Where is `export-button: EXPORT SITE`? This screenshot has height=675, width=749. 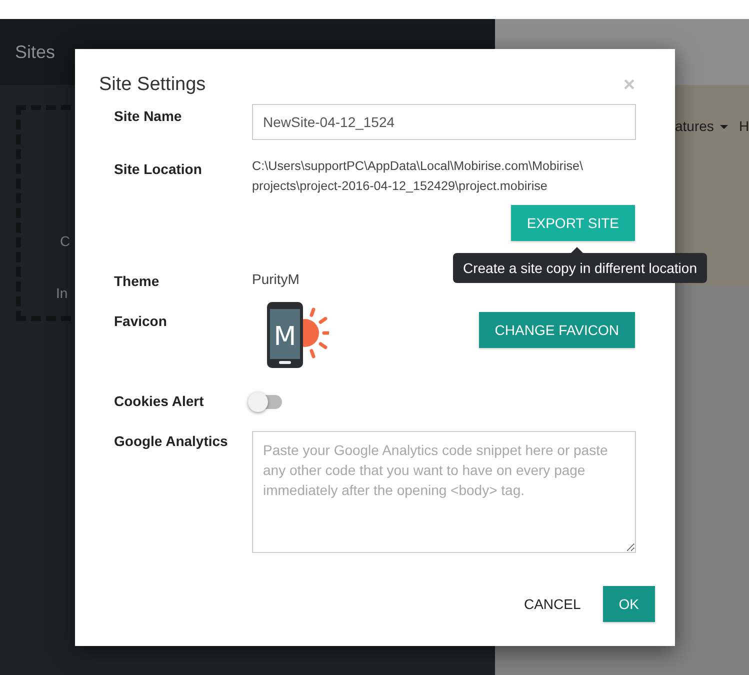
export-button: EXPORT SITE is located at coordinates (572, 223).